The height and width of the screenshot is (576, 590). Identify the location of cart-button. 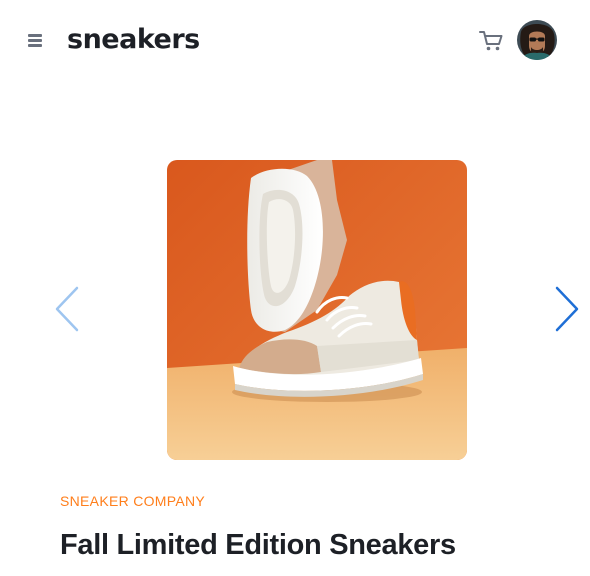
(491, 41).